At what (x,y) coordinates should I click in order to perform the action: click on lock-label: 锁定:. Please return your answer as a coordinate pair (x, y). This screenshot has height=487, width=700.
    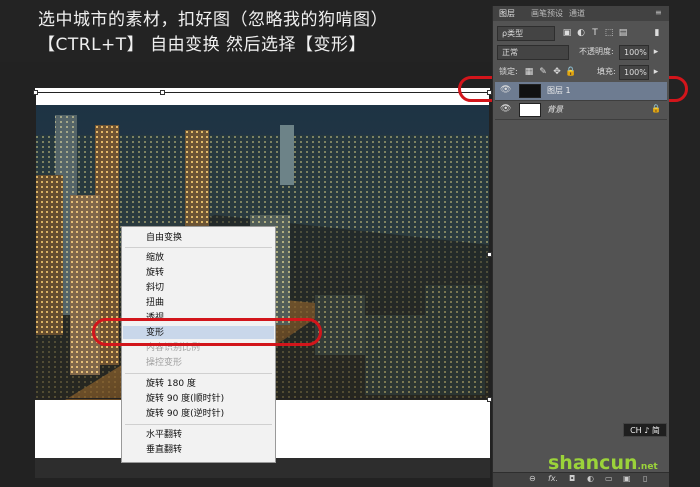
    Looking at the image, I should click on (508, 71).